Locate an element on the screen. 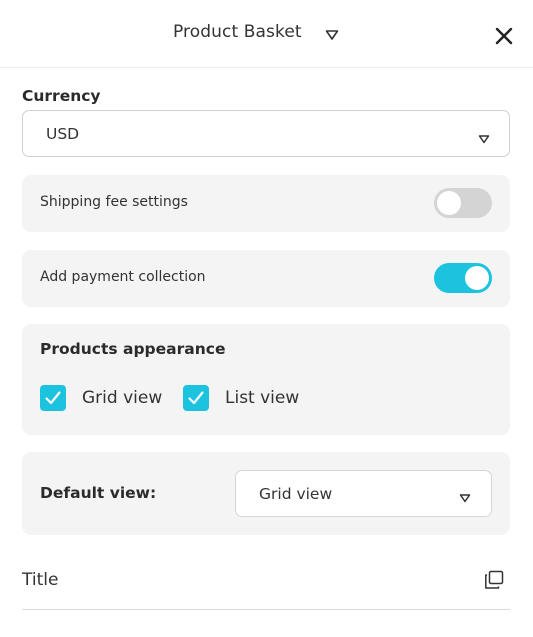 This screenshot has width=533, height=637. panel-title: Product Basket is located at coordinates (237, 32).